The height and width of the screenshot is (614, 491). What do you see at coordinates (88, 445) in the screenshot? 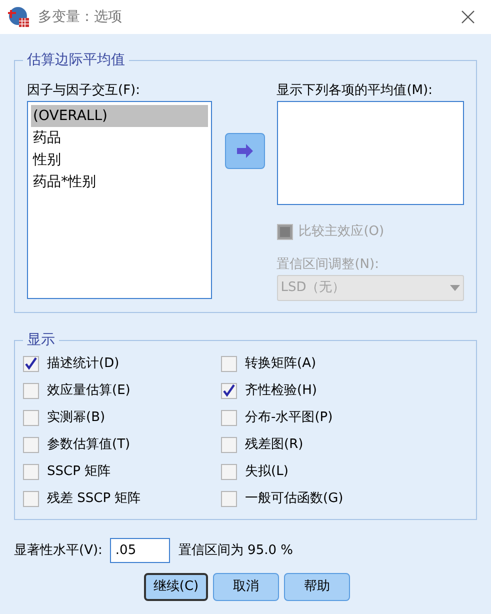
I see `checkbox-label: 参数估算值(T)` at bounding box center [88, 445].